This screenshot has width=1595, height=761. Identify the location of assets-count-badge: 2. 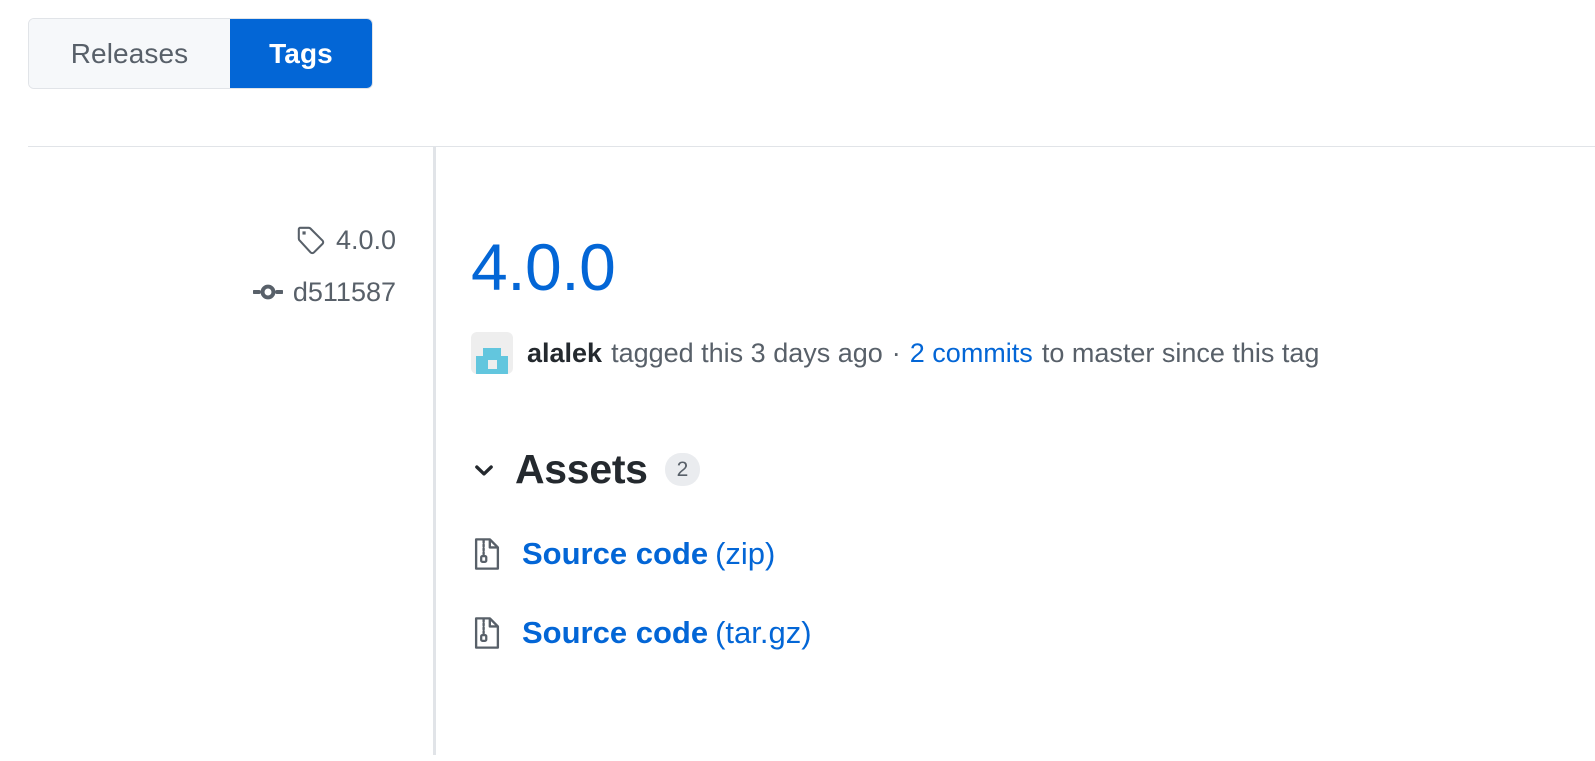
(682, 470).